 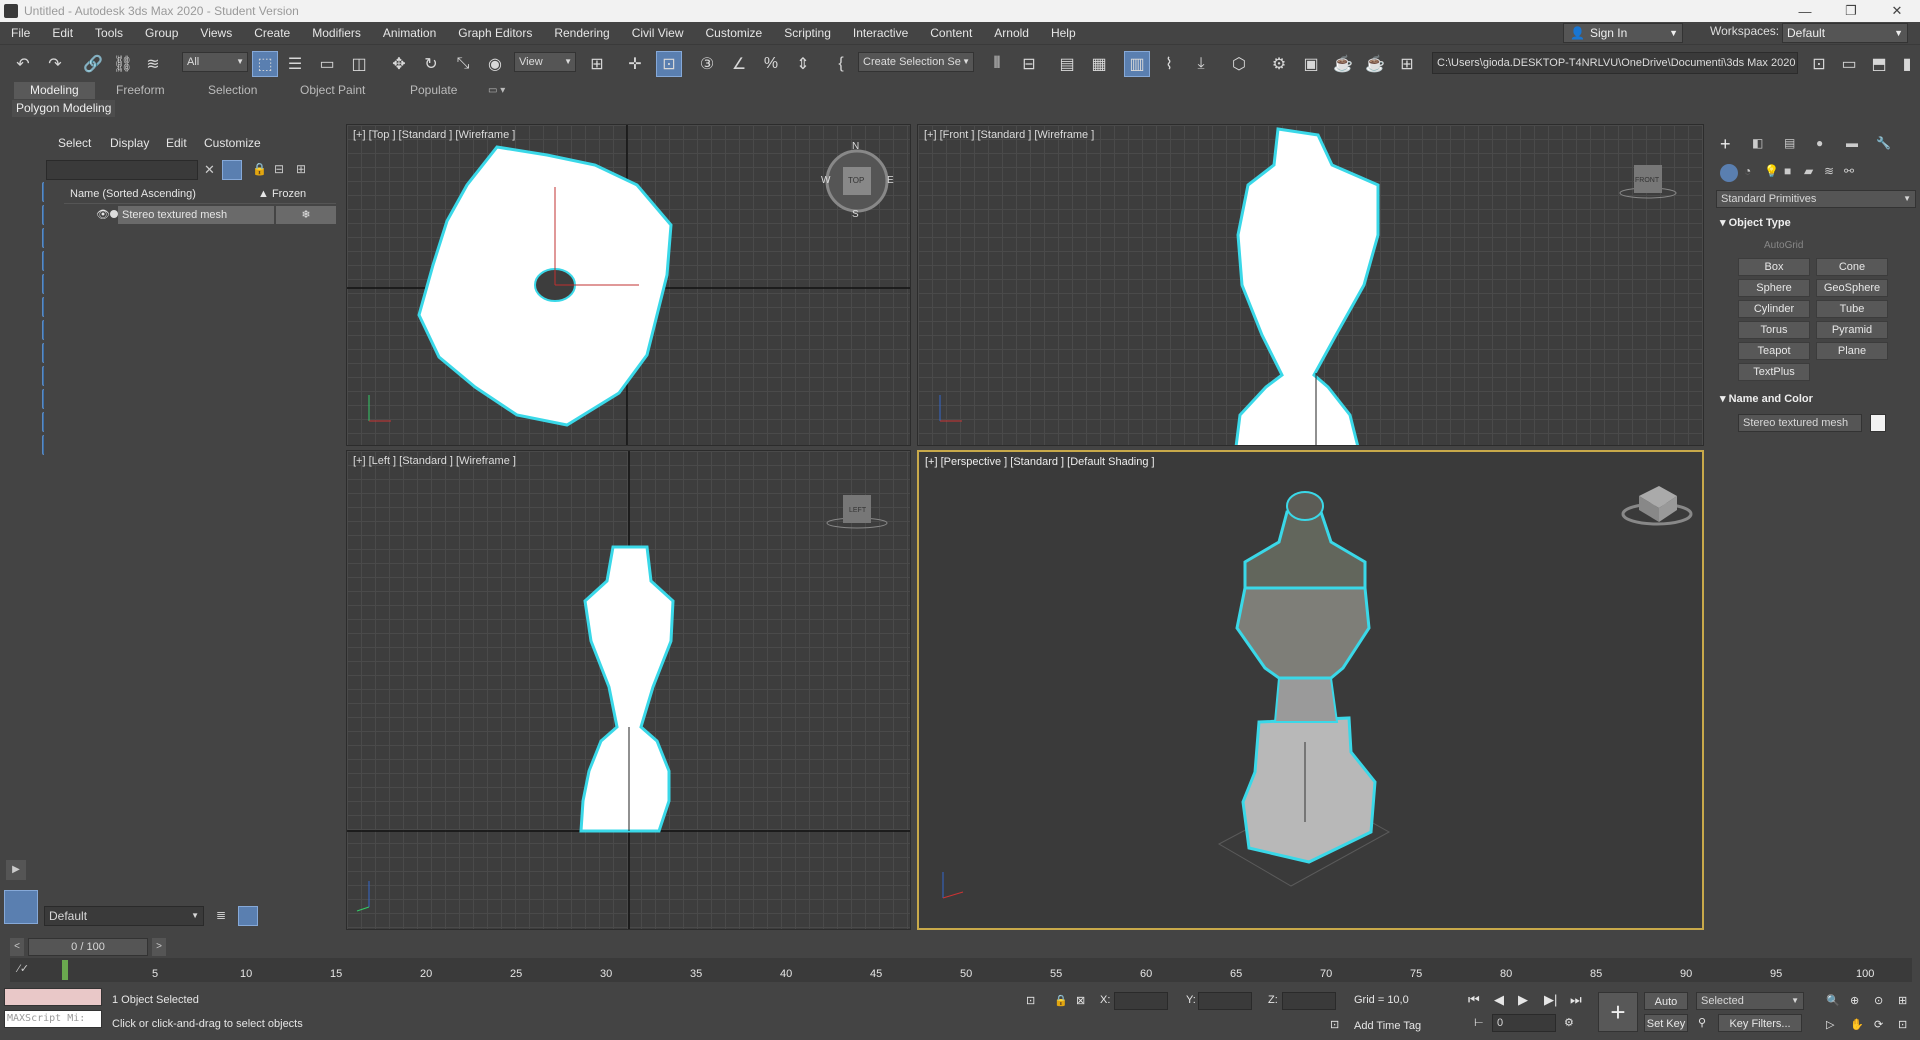 What do you see at coordinates (279, 169) in the screenshot?
I see `hierarchy-toggle-icon: ⊟` at bounding box center [279, 169].